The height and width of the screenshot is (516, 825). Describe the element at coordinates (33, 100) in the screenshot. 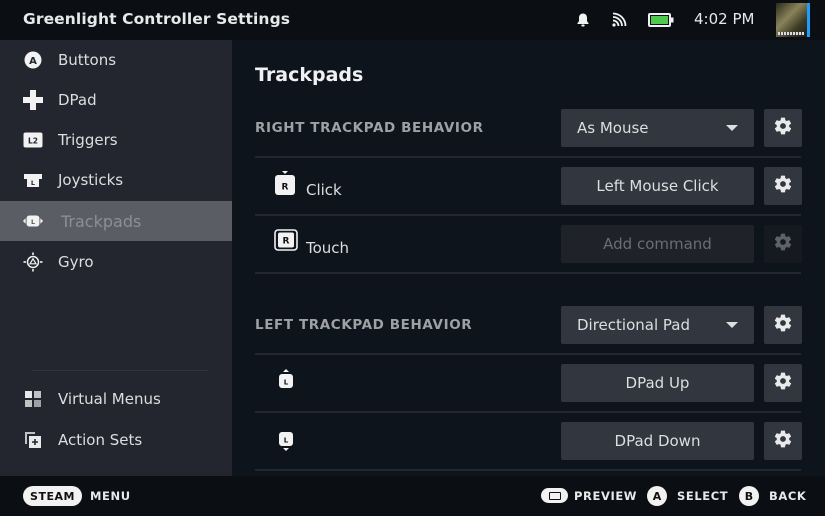

I see `dpad-icon` at that location.